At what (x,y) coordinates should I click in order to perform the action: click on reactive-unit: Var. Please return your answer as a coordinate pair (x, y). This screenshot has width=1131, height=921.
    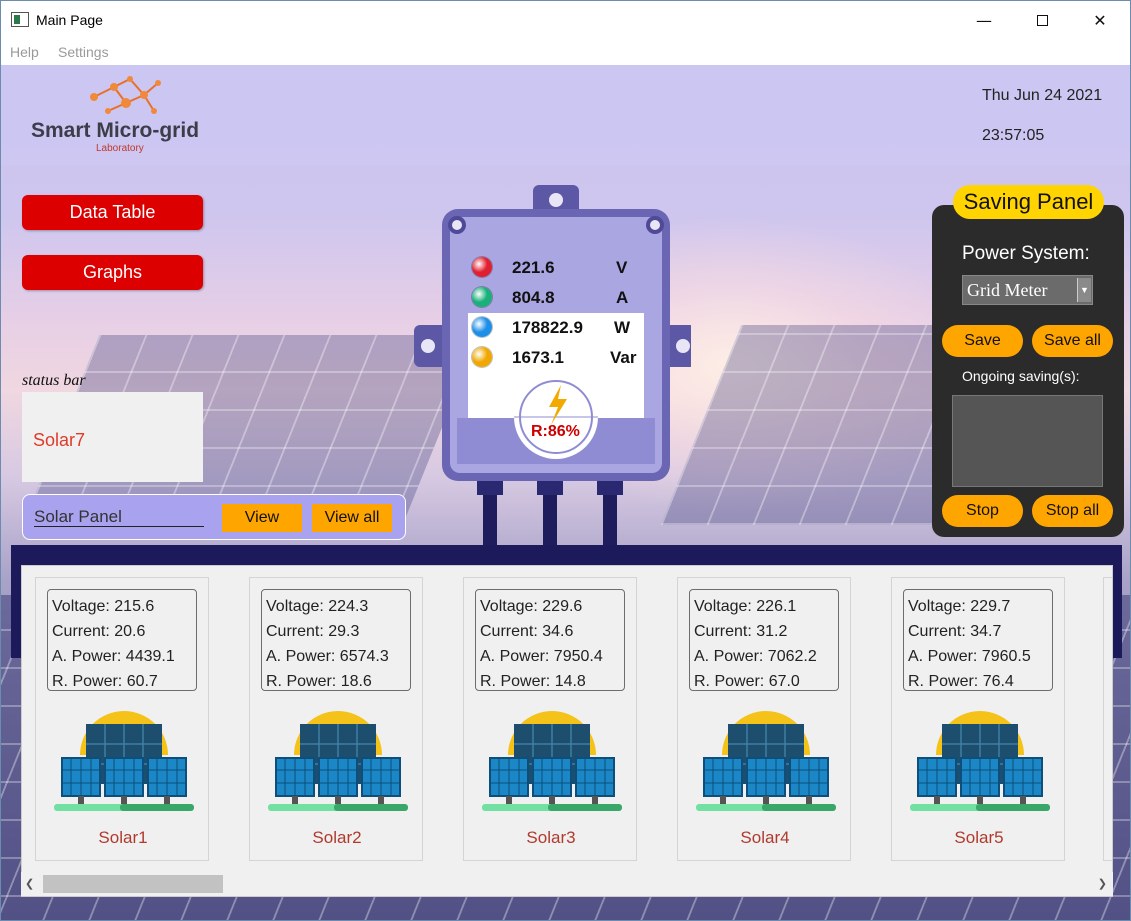
    Looking at the image, I should click on (623, 357).